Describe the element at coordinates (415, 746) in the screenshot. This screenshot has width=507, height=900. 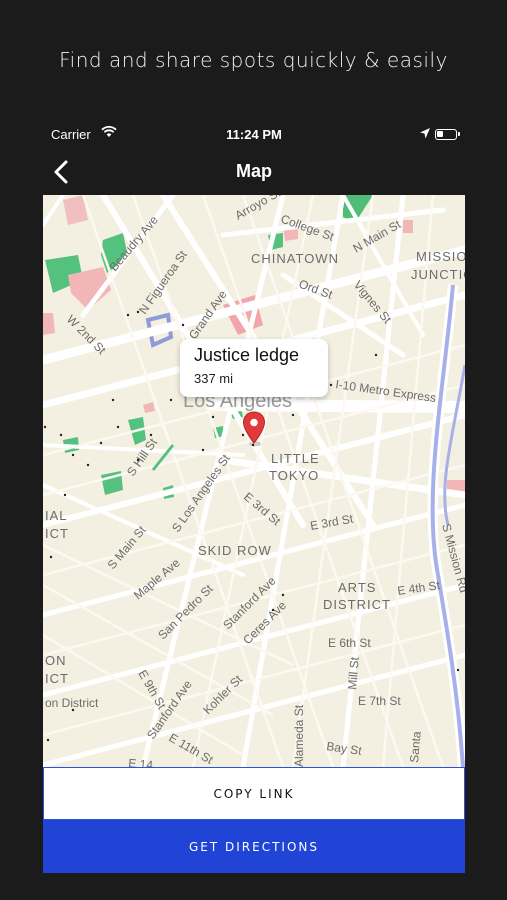
I see `map-label: Santa` at that location.